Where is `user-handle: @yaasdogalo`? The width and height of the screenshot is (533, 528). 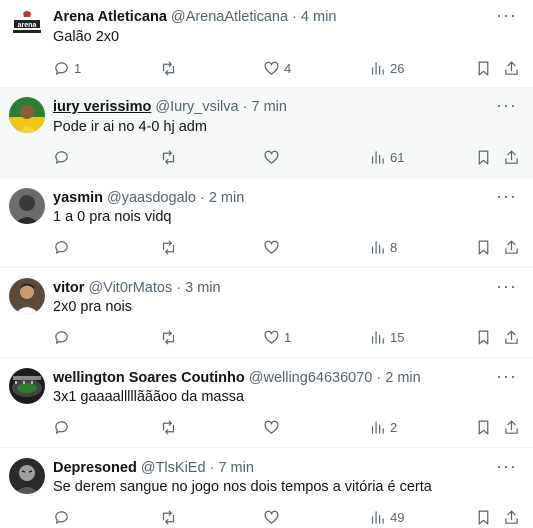 user-handle: @yaasdogalo is located at coordinates (151, 198).